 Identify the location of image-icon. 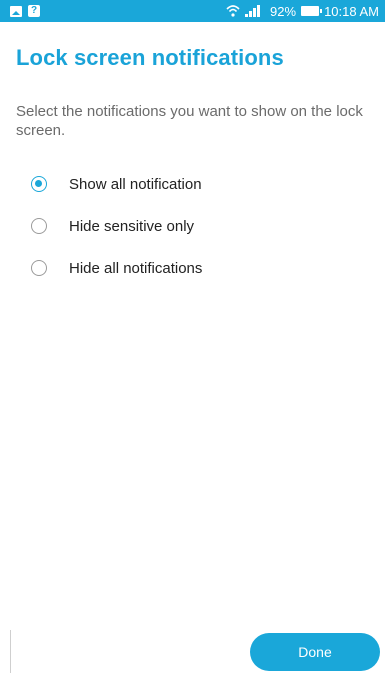
(16, 11).